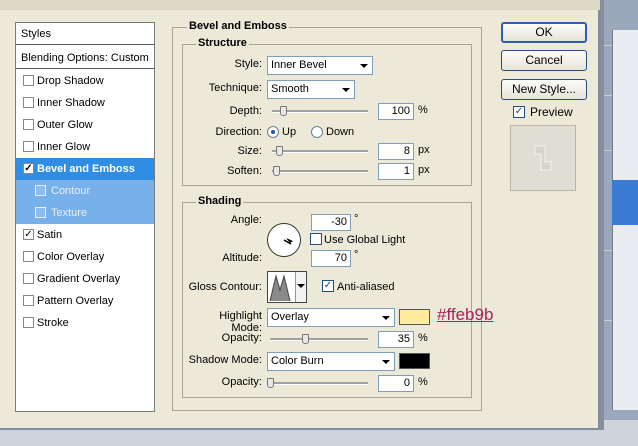  Describe the element at coordinates (396, 383) in the screenshot. I see `shadow-opacity-input: 0` at that location.